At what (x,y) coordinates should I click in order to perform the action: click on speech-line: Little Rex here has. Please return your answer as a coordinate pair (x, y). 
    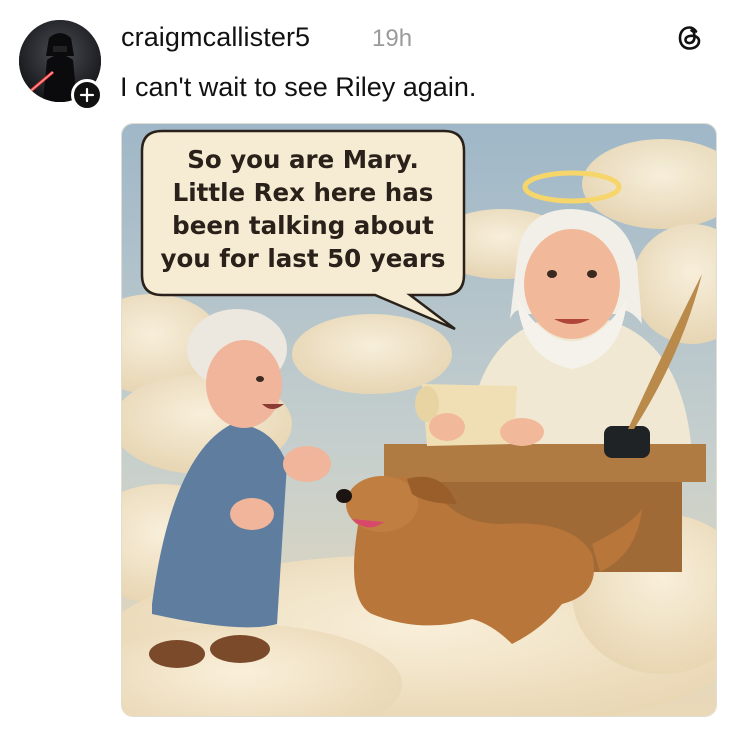
    Looking at the image, I should click on (303, 192).